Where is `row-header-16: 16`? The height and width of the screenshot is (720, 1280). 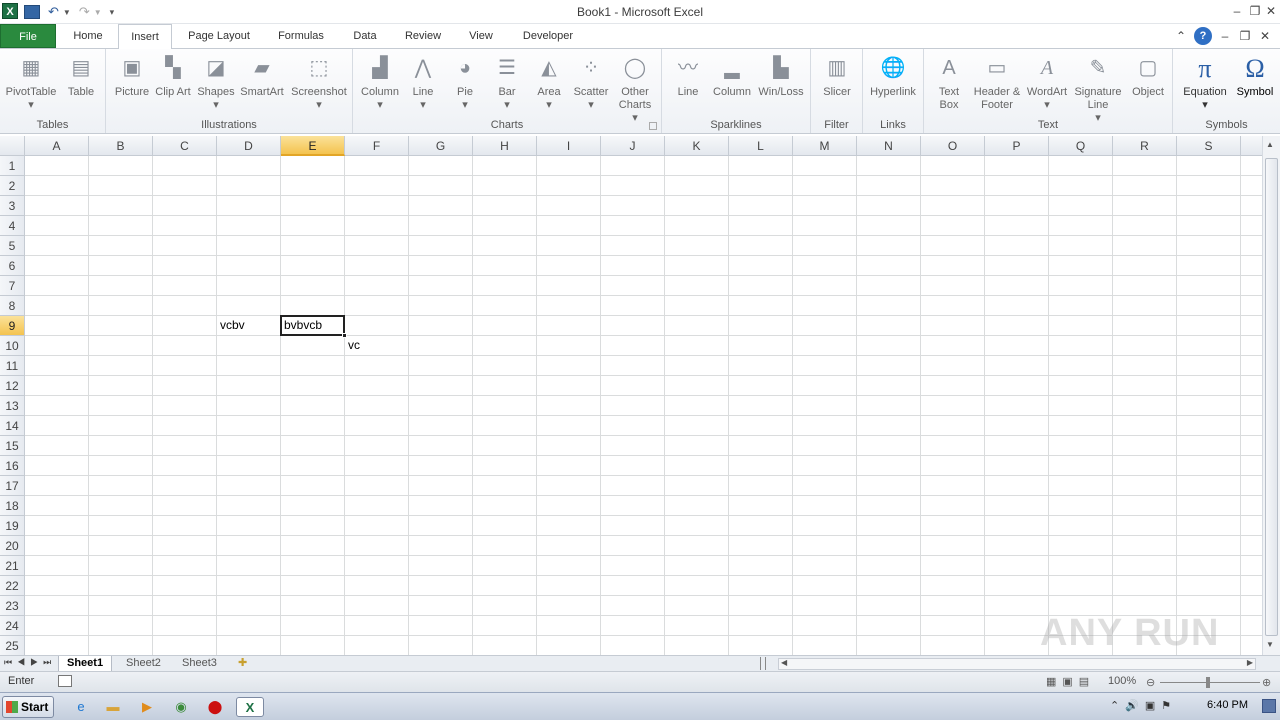
row-header-16: 16 is located at coordinates (12, 466).